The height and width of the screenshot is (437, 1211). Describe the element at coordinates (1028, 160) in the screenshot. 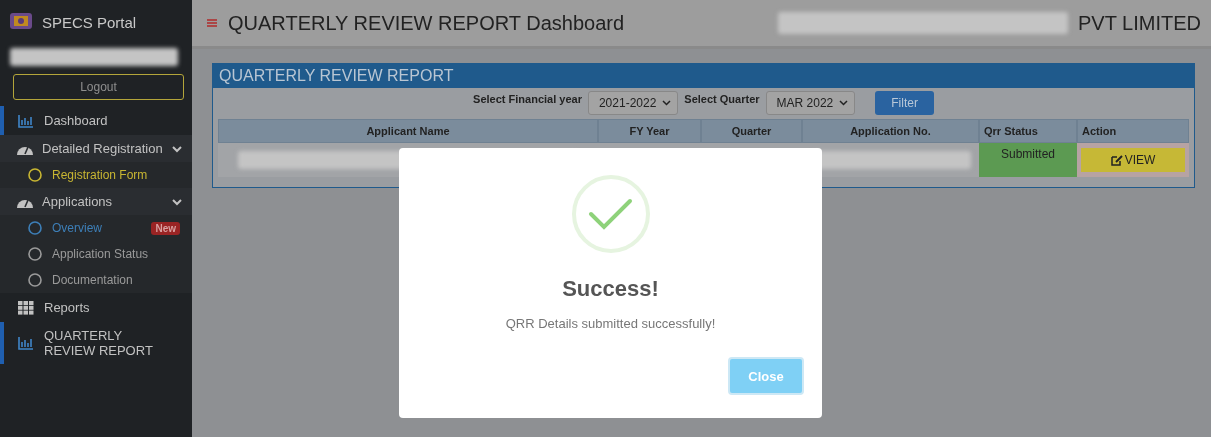

I see `table-cell: Submitted` at that location.